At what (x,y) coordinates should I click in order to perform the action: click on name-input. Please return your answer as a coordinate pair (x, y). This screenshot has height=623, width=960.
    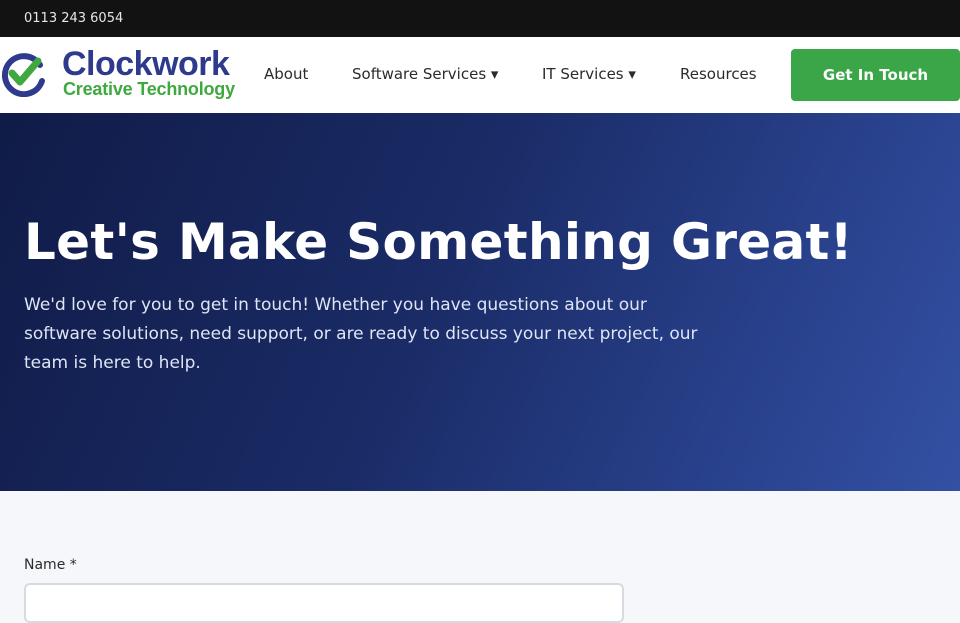
    Looking at the image, I should click on (324, 603).